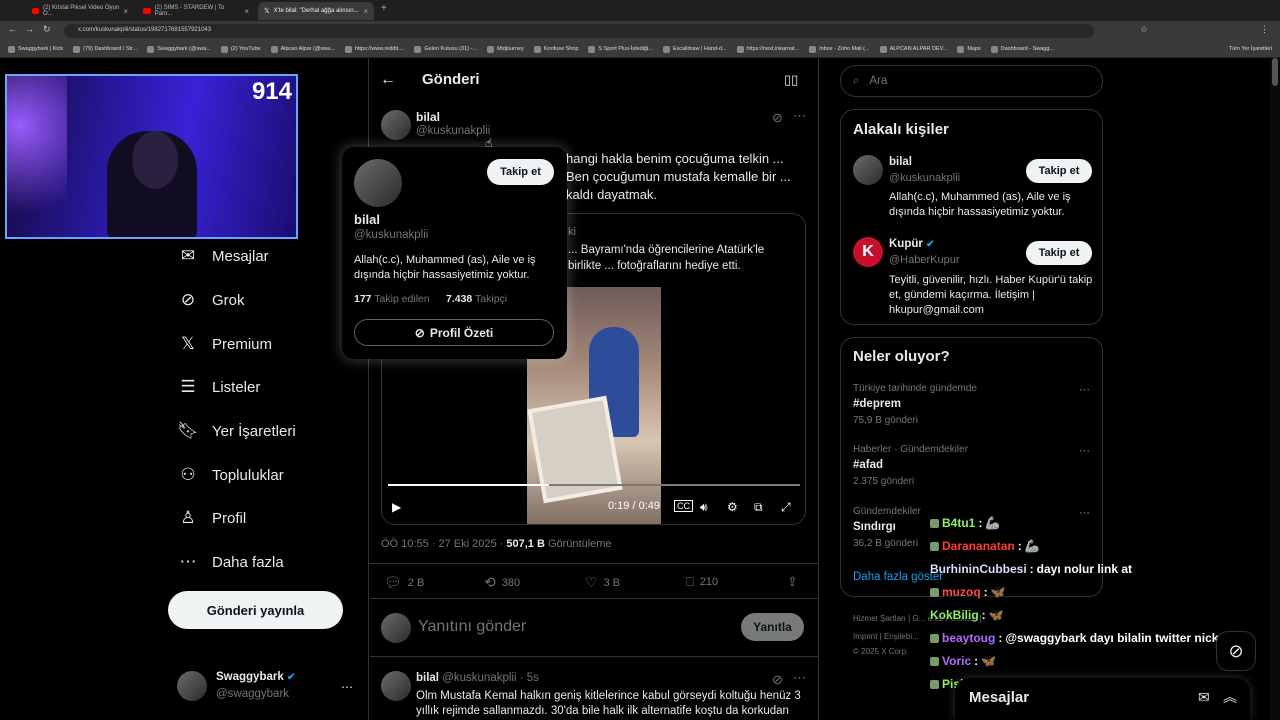 The width and height of the screenshot is (1280, 720). What do you see at coordinates (930, 244) in the screenshot?
I see `verified-icon: ✔` at bounding box center [930, 244].